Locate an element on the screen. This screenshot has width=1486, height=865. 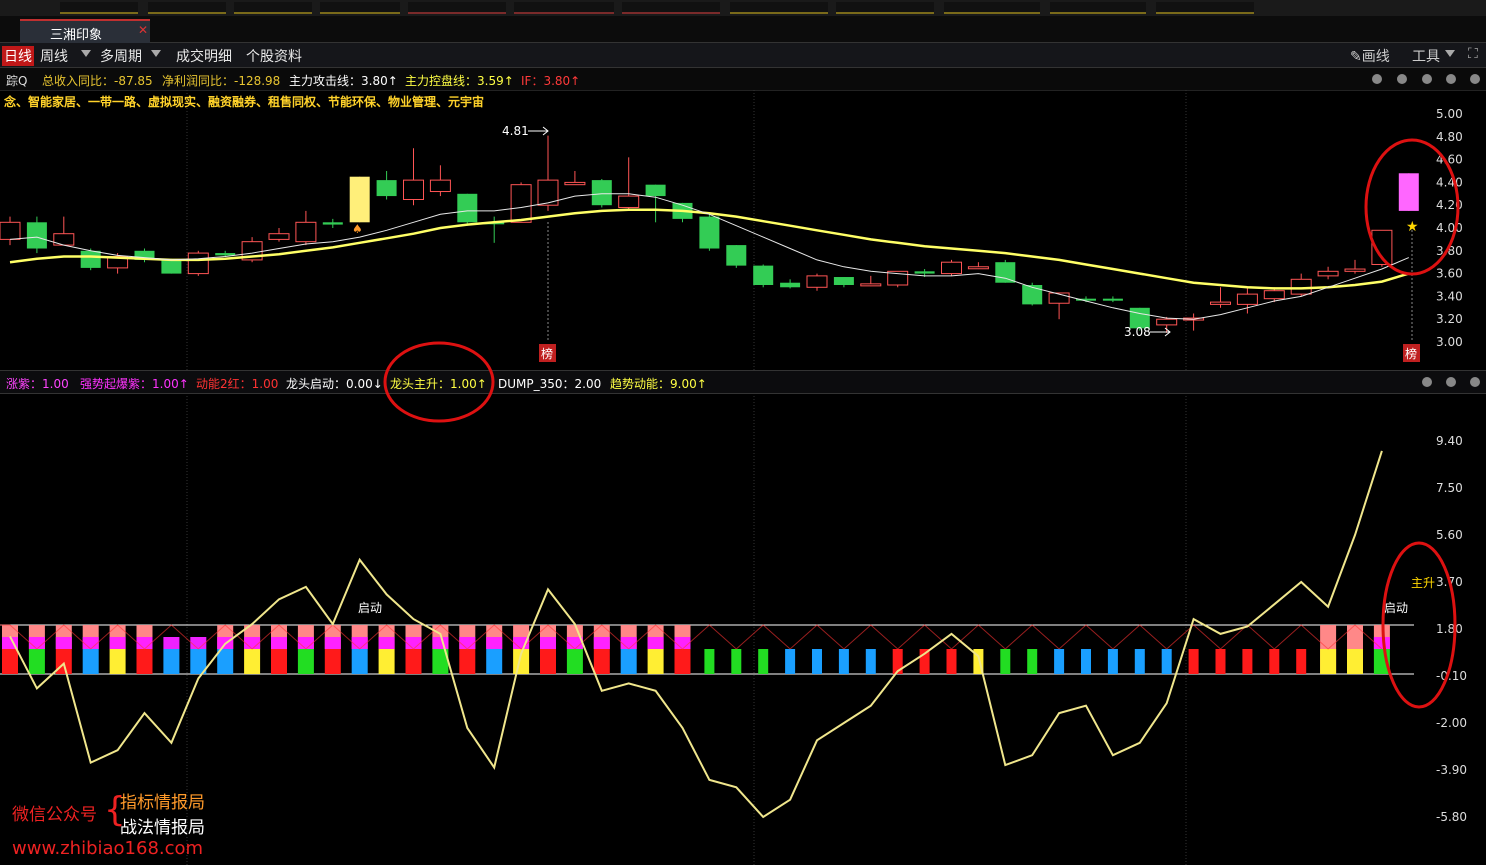
top-status-strip is located at coordinates (743, 8).